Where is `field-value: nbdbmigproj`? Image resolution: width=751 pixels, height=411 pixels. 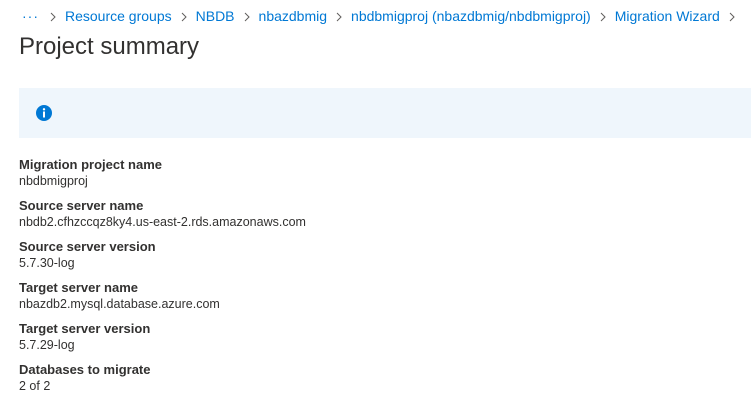 field-value: nbdbmigproj is located at coordinates (53, 181).